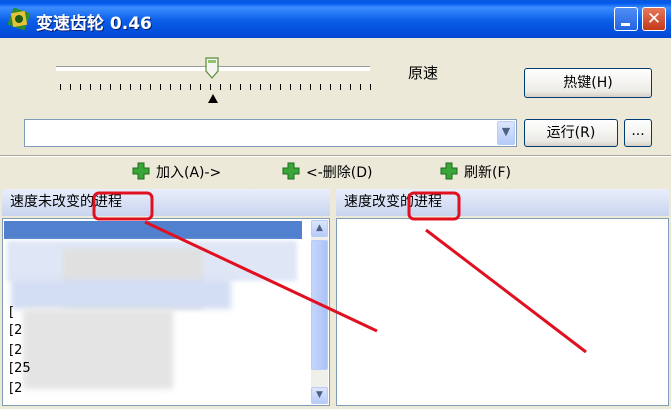 The width and height of the screenshot is (671, 409). I want to click on remove-process-action: <-删除(D), so click(327, 173).